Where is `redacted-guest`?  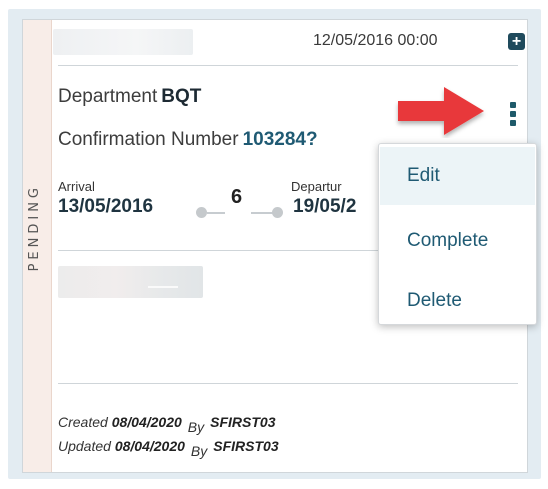
redacted-guest is located at coordinates (130, 282).